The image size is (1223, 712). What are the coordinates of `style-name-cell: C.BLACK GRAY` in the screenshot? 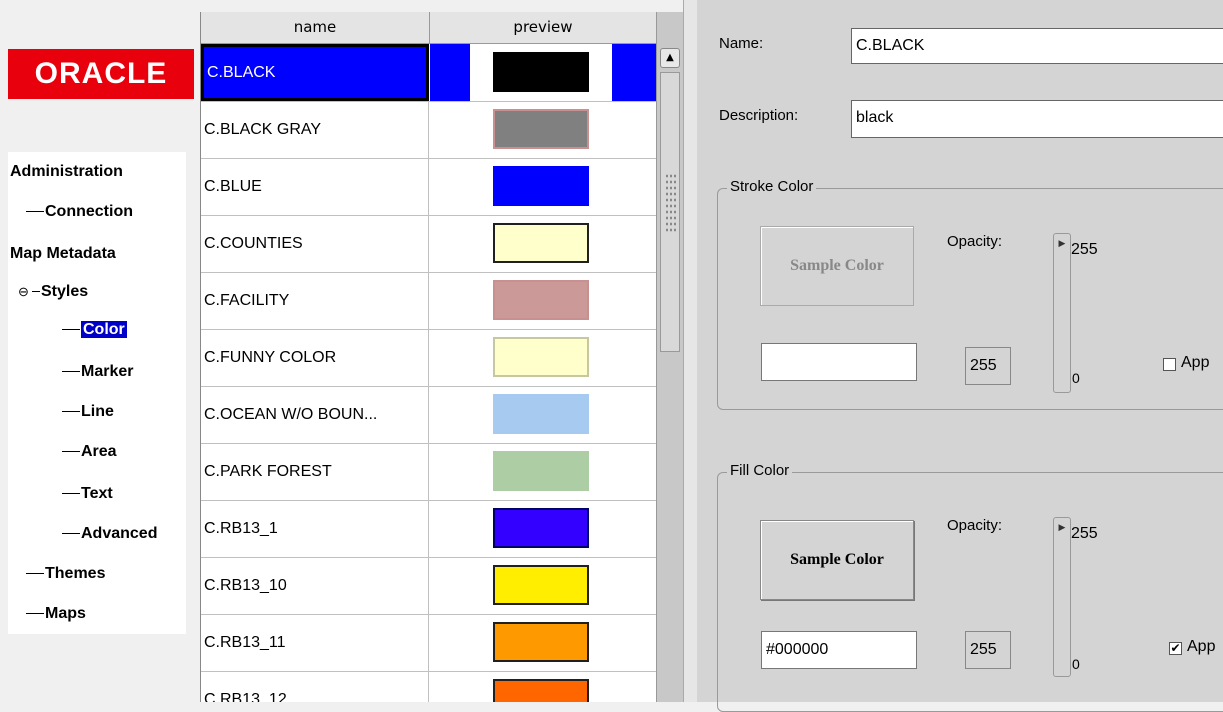 It's located at (315, 129).